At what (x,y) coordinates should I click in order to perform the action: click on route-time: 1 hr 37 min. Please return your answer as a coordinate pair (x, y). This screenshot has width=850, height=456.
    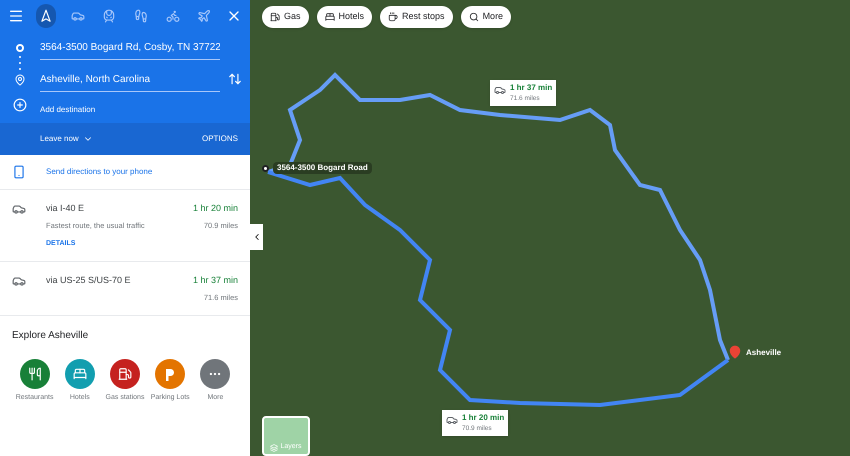
    Looking at the image, I should click on (215, 281).